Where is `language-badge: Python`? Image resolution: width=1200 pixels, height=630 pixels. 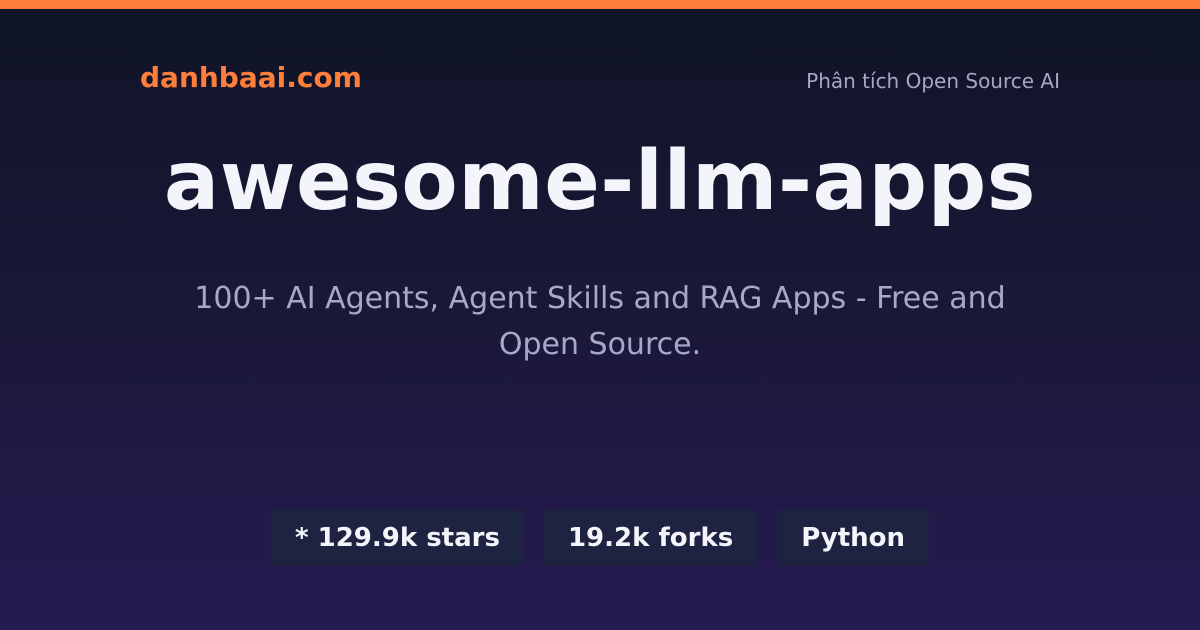
language-badge: Python is located at coordinates (853, 538).